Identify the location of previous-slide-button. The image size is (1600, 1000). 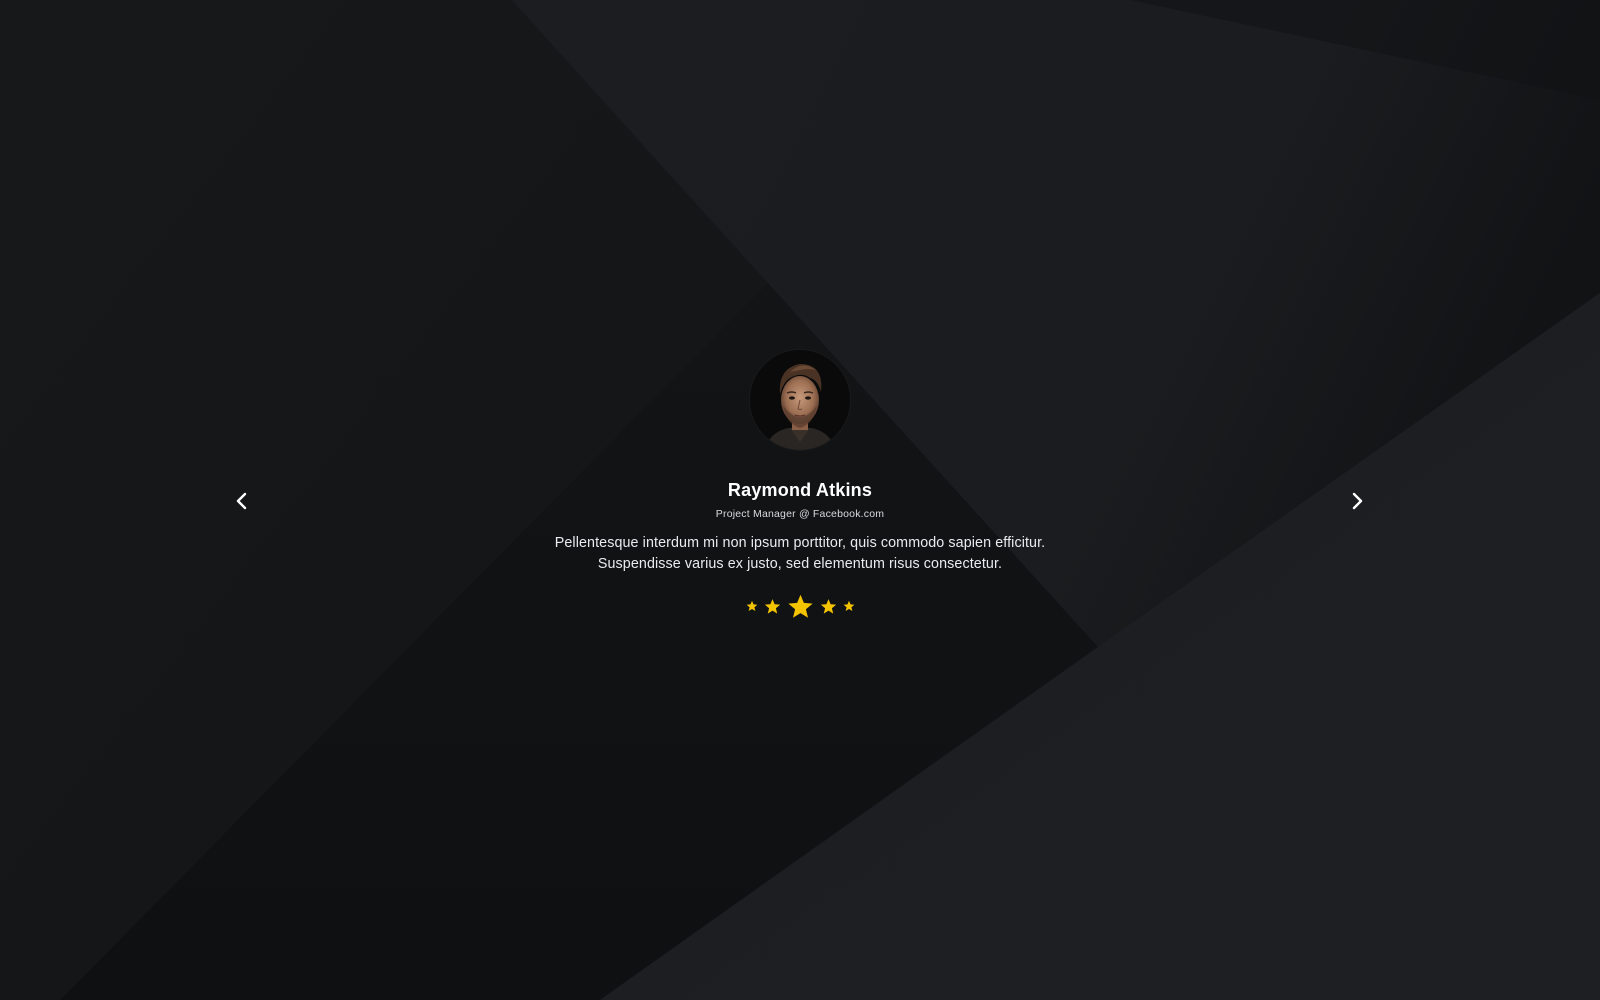
(242, 501).